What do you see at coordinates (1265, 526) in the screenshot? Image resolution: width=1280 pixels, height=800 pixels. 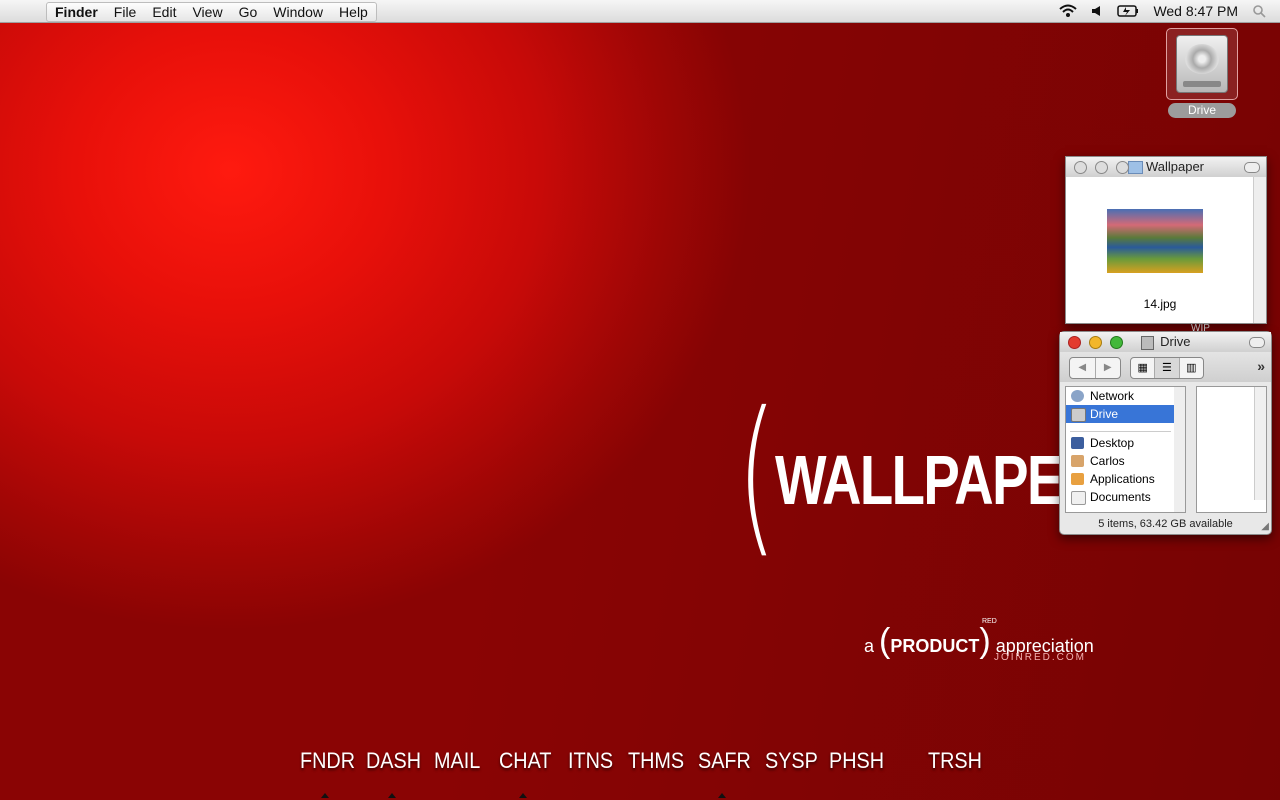 I see `resize-handle-icon: ◢` at bounding box center [1265, 526].